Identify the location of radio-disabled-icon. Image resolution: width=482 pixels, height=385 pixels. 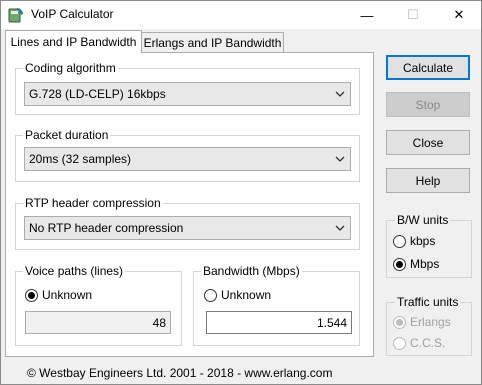
(399, 343).